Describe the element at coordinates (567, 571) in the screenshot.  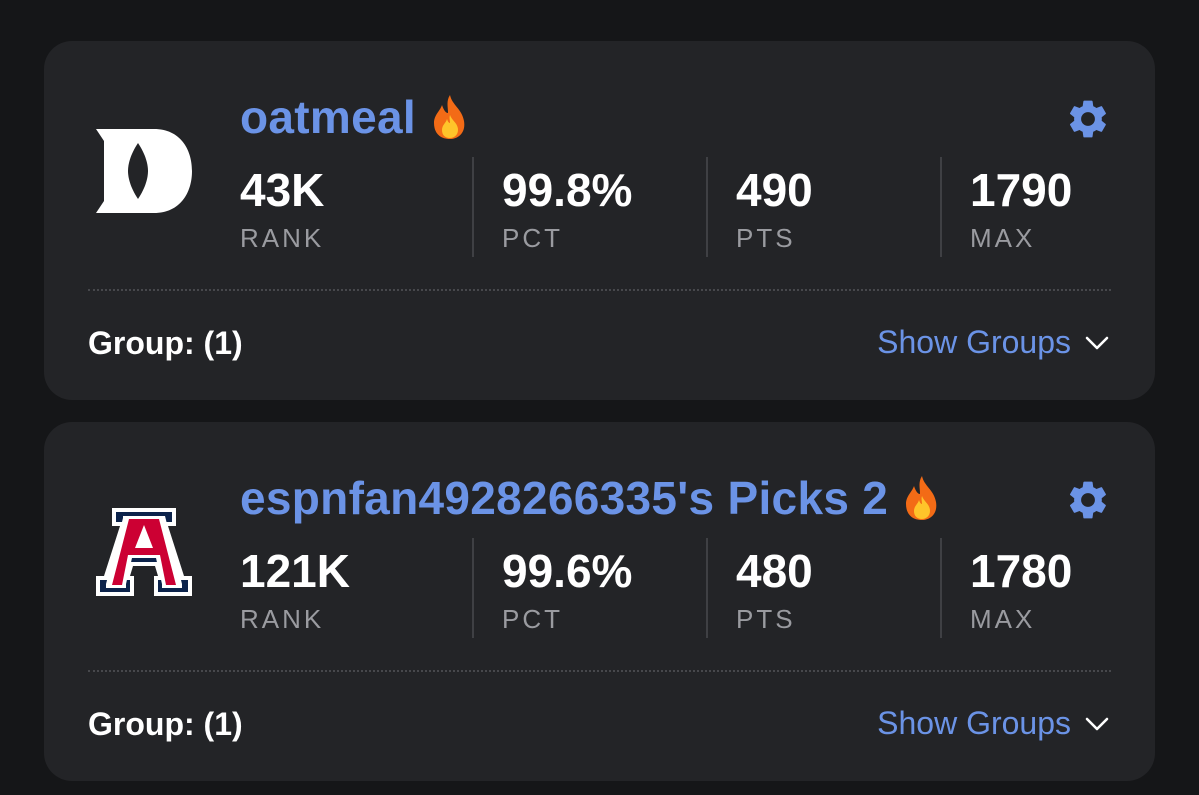
I see `stat-value: 99.6%` at that location.